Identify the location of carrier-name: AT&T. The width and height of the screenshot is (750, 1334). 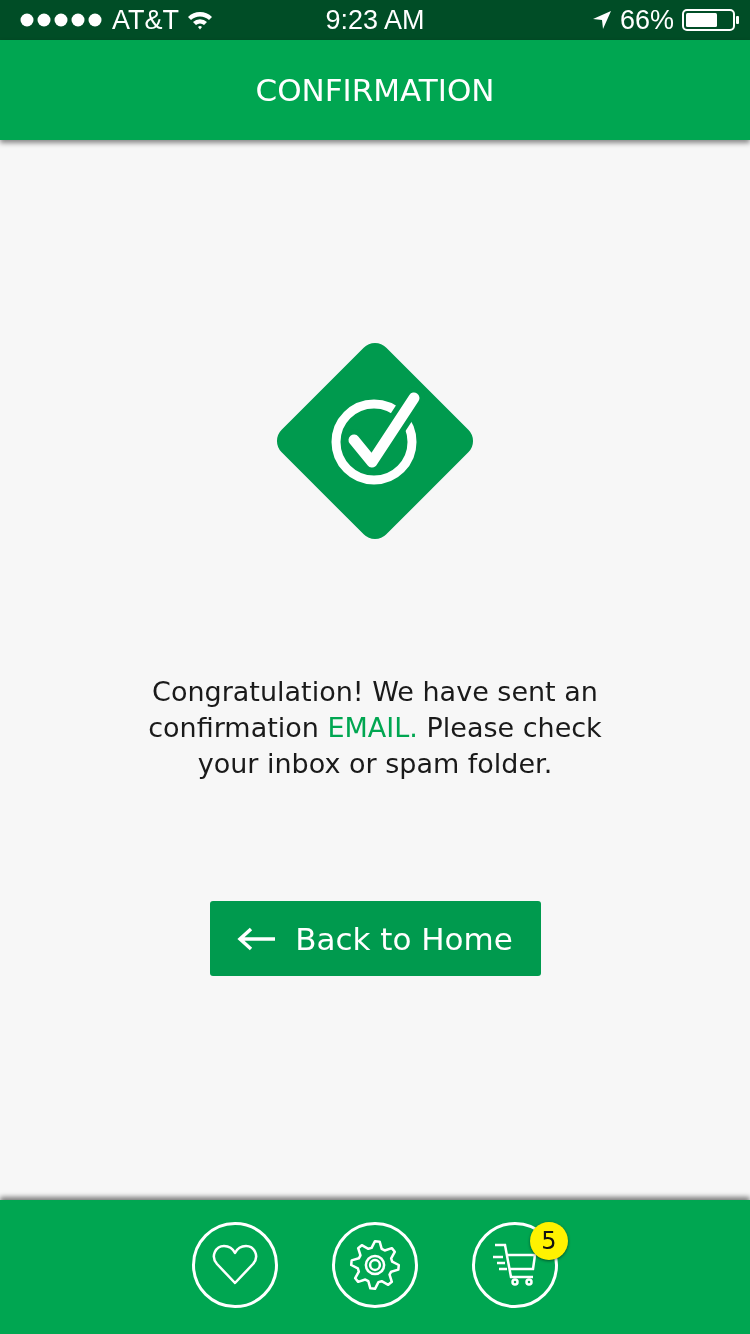
(145, 20).